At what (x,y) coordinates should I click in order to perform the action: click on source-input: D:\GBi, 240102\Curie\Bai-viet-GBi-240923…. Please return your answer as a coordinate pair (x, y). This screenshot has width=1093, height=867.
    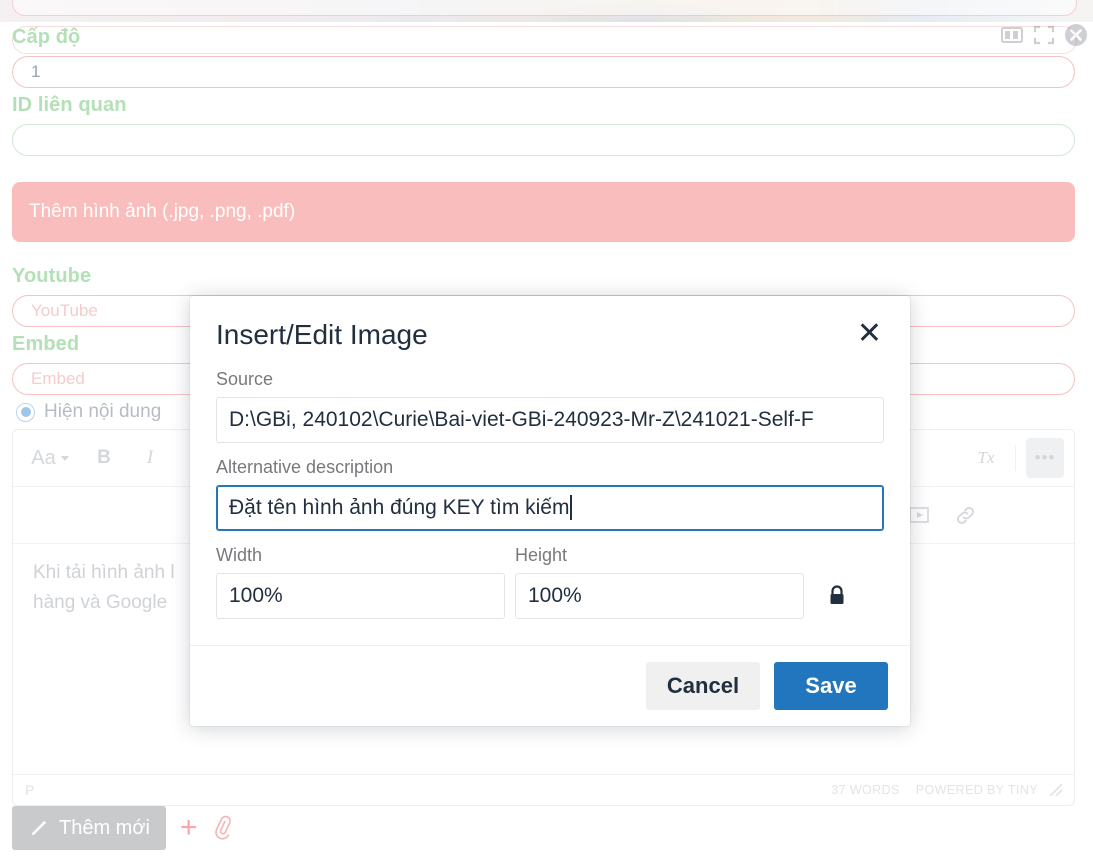
    Looking at the image, I should click on (550, 419).